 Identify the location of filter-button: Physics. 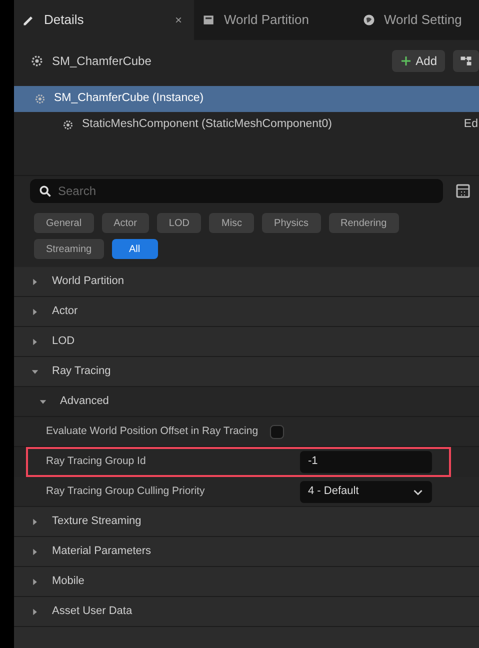
(291, 223).